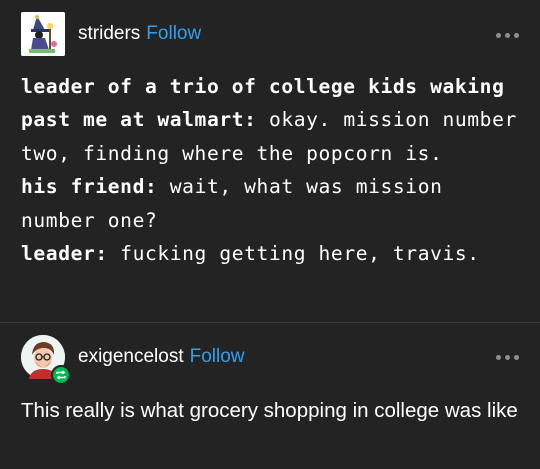 This screenshot has height=469, width=540. Describe the element at coordinates (131, 357) in the screenshot. I see `username: exigencelost` at that location.